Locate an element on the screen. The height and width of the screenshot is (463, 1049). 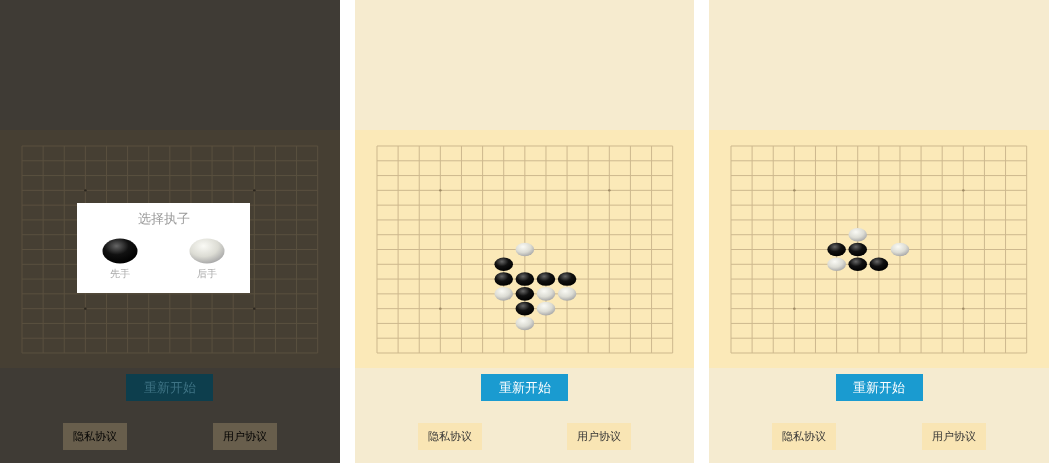
option-label: 先手 is located at coordinates (120, 274).